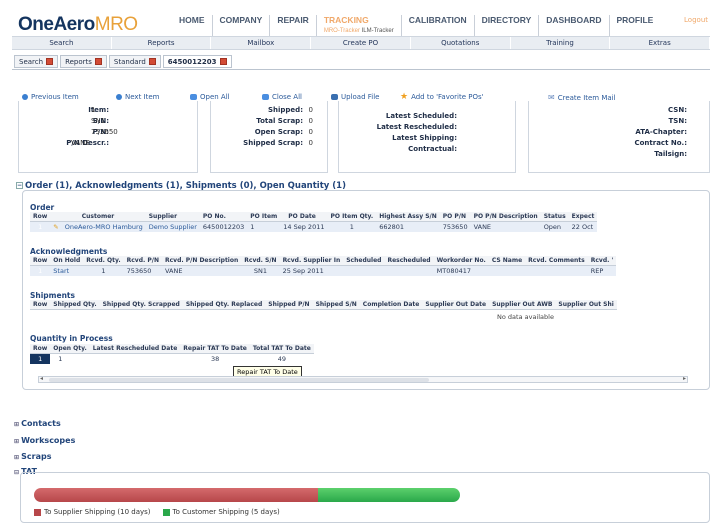 Image resolution: width=722 pixels, height=523 pixels. What do you see at coordinates (696, 20) in the screenshot?
I see `logout-link: Logout` at bounding box center [696, 20].